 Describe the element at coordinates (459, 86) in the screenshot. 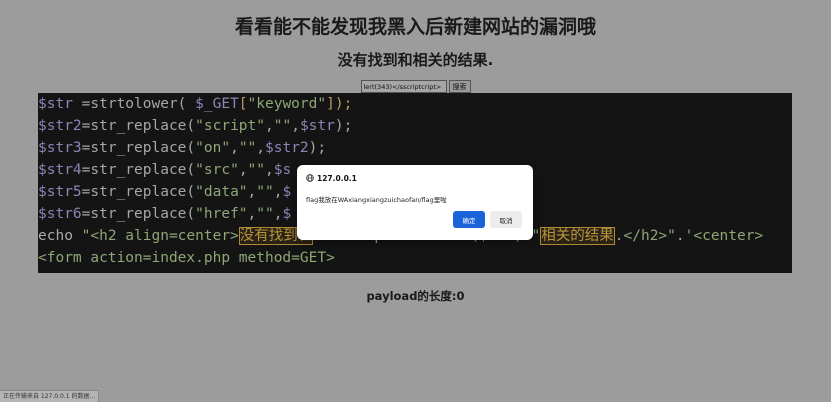

I see `search-button: 搜索` at that location.